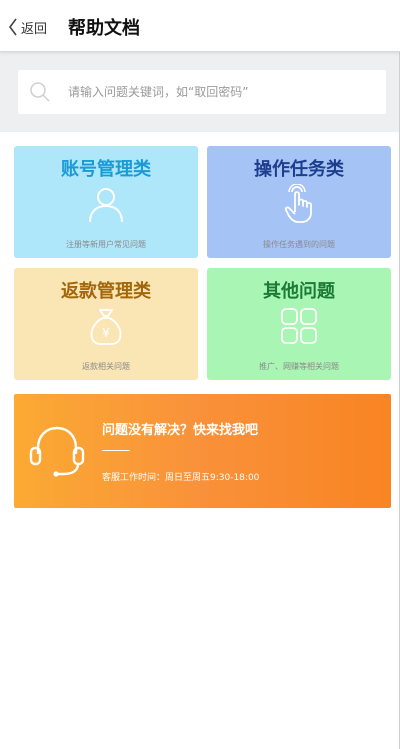 Image resolution: width=400 pixels, height=749 pixels. I want to click on headset-icon, so click(57, 451).